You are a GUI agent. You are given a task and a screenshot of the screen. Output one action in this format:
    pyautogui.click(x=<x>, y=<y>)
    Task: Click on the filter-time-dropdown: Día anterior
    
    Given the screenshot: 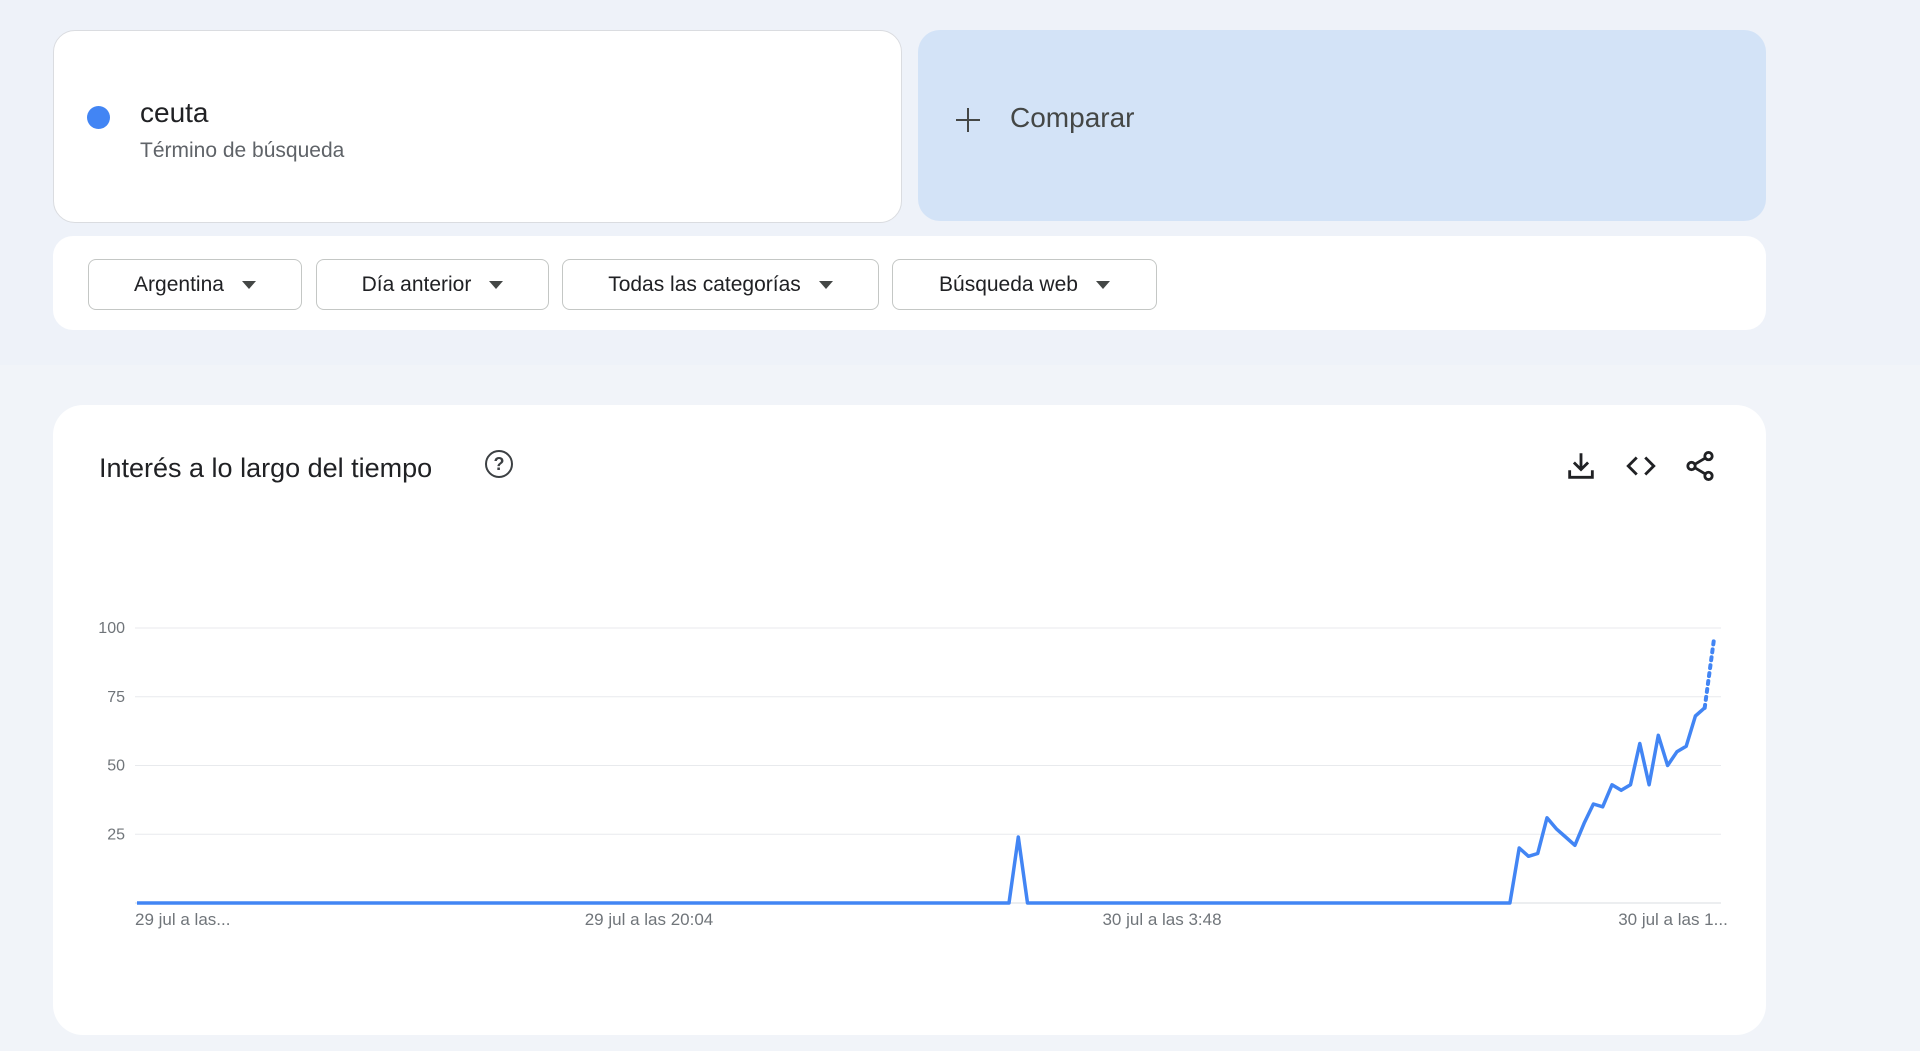 What is the action you would take?
    pyautogui.click(x=432, y=284)
    